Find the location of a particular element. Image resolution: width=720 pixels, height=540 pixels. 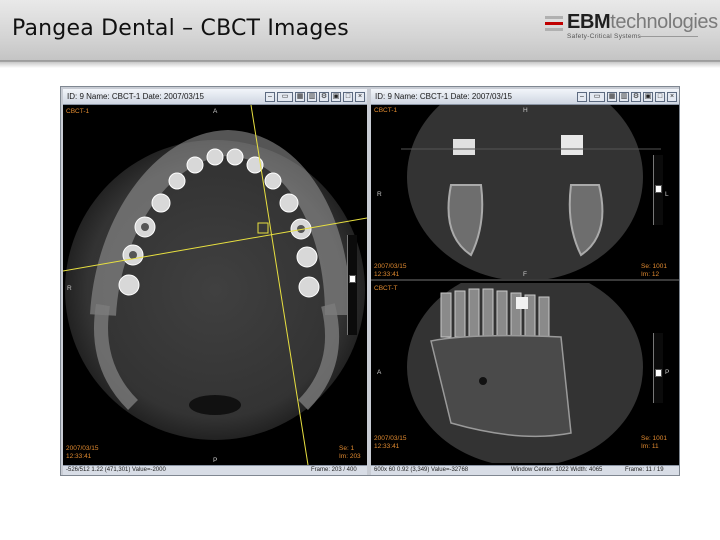

axial-view-title: ID: 9 Name: CBCT-1 Date: 2007/03/15 is located at coordinates (135, 96).